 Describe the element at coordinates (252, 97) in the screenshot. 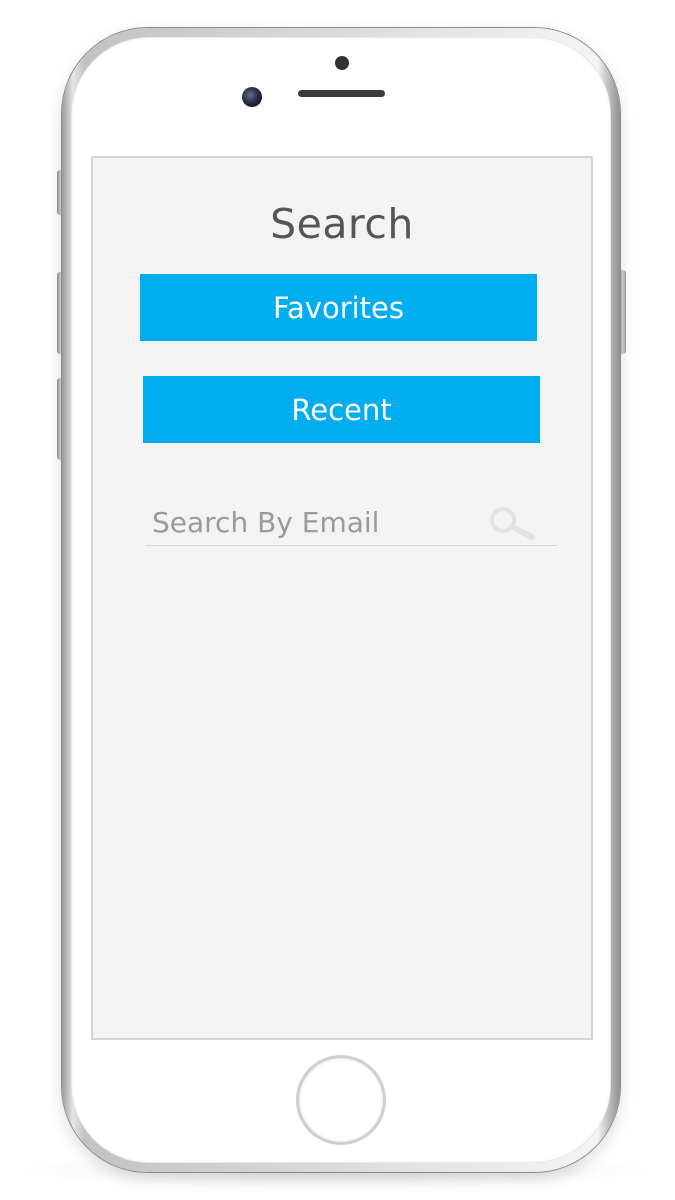

I see `front-camera-icon` at that location.